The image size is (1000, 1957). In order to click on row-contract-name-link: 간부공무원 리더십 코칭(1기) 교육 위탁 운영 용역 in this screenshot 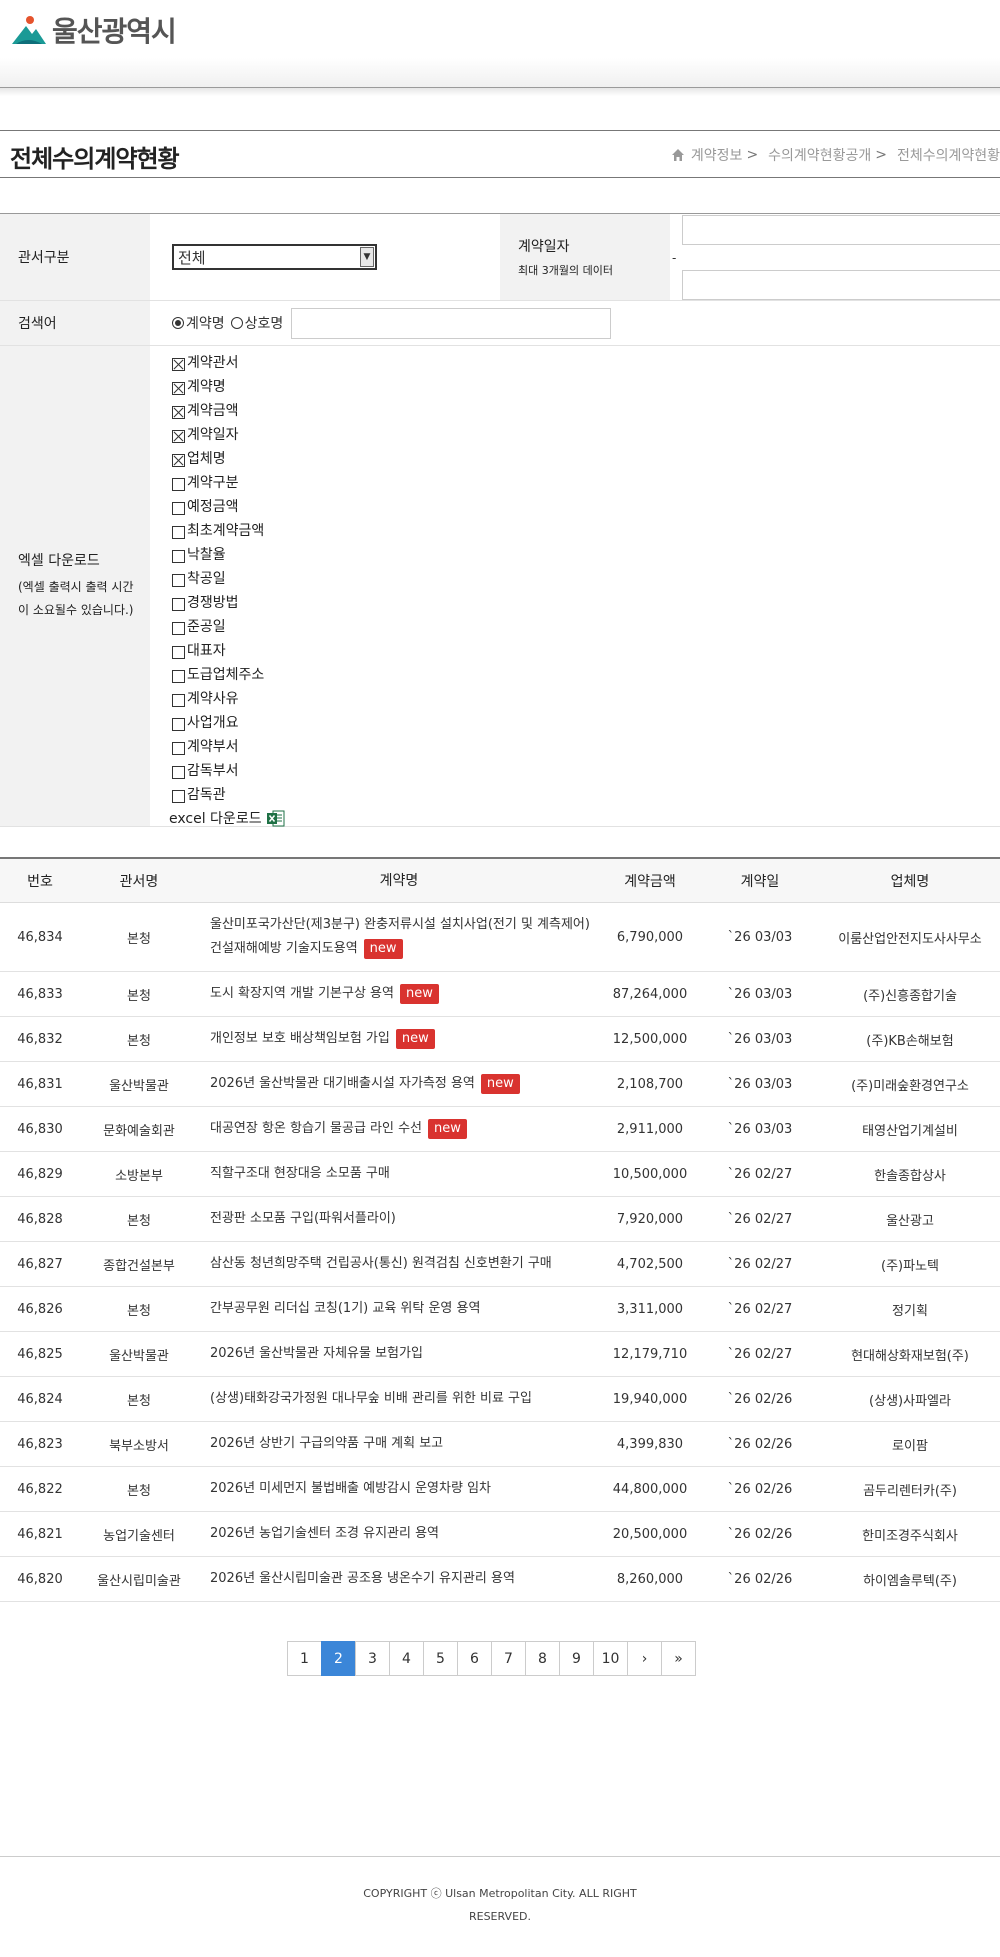, I will do `click(345, 1308)`.